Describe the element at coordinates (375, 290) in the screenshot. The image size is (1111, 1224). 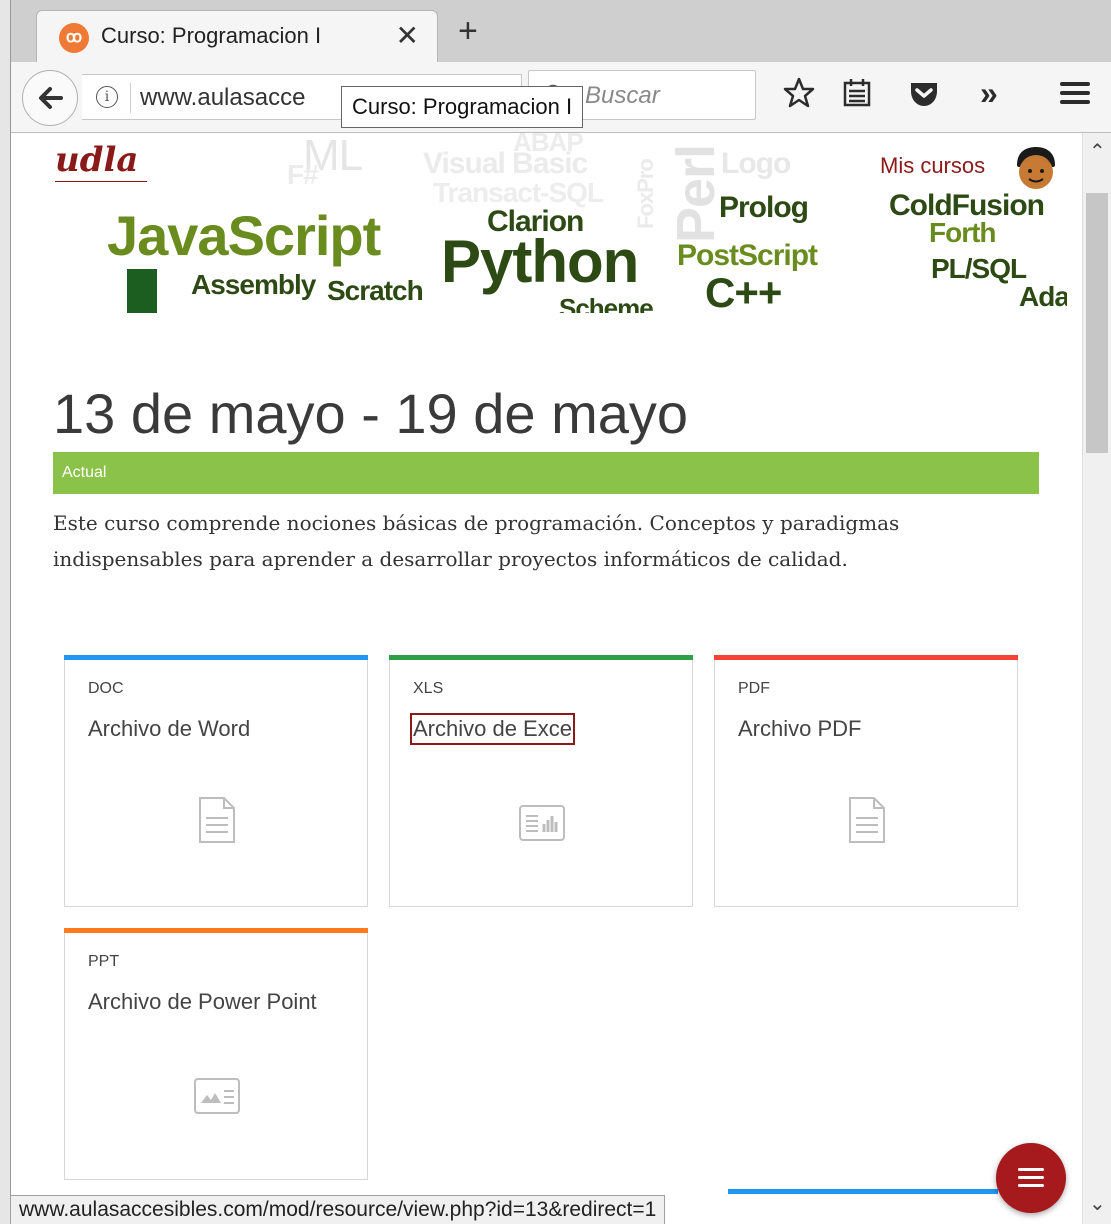
I see `banner-word: Scratch` at that location.